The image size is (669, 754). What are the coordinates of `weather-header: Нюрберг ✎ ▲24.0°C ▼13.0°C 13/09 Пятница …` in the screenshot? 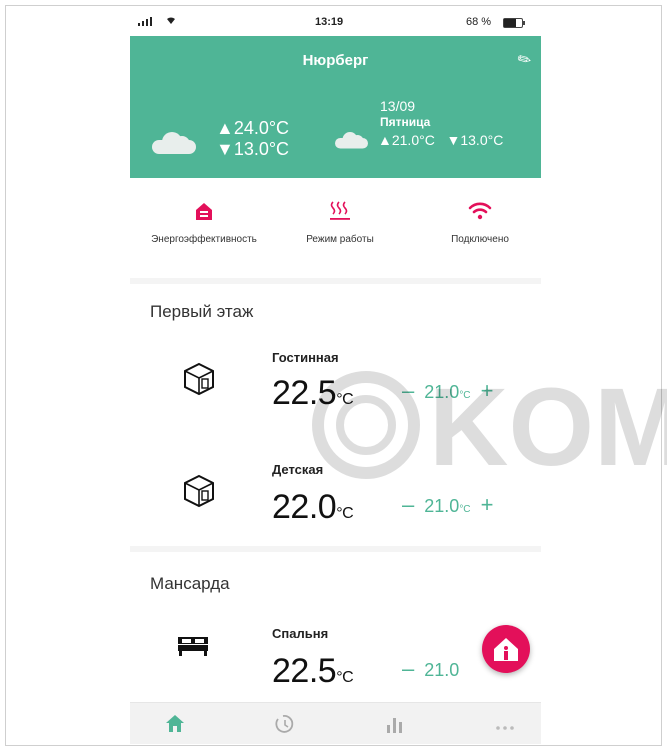 It's located at (335, 107).